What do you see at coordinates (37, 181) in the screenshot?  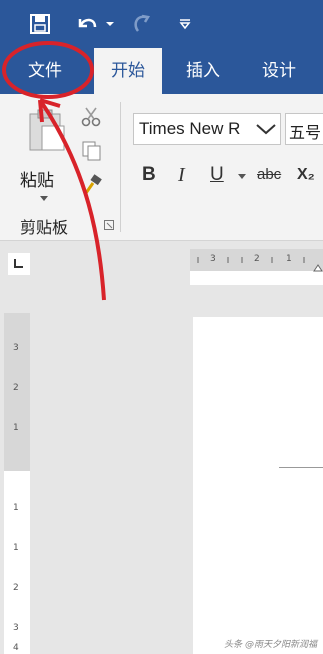 I see `paste-label: 粘贴` at bounding box center [37, 181].